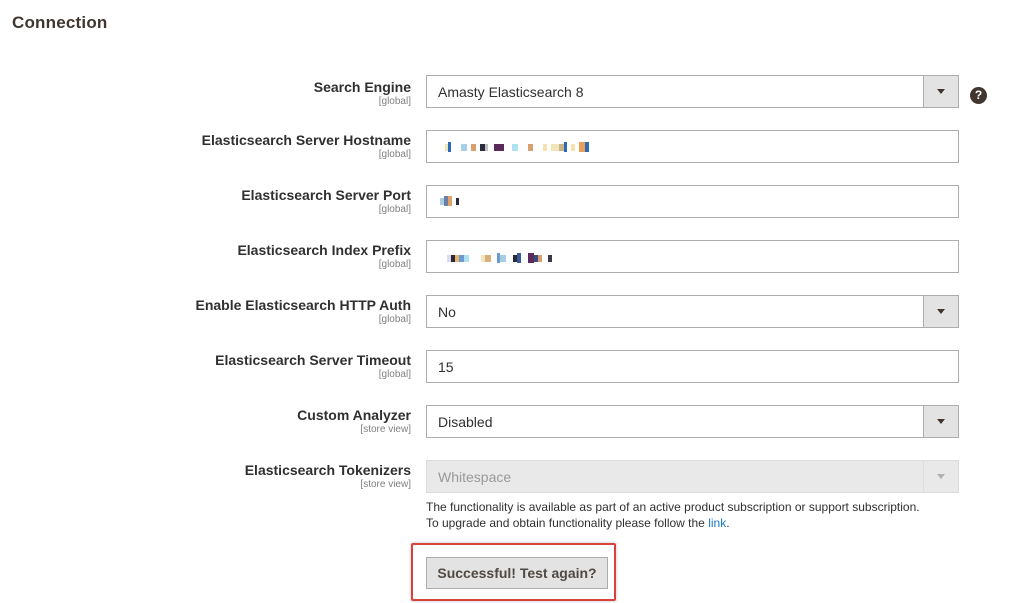  I want to click on label-group: Elasticsearch Tokenizers [store view], so click(328, 476).